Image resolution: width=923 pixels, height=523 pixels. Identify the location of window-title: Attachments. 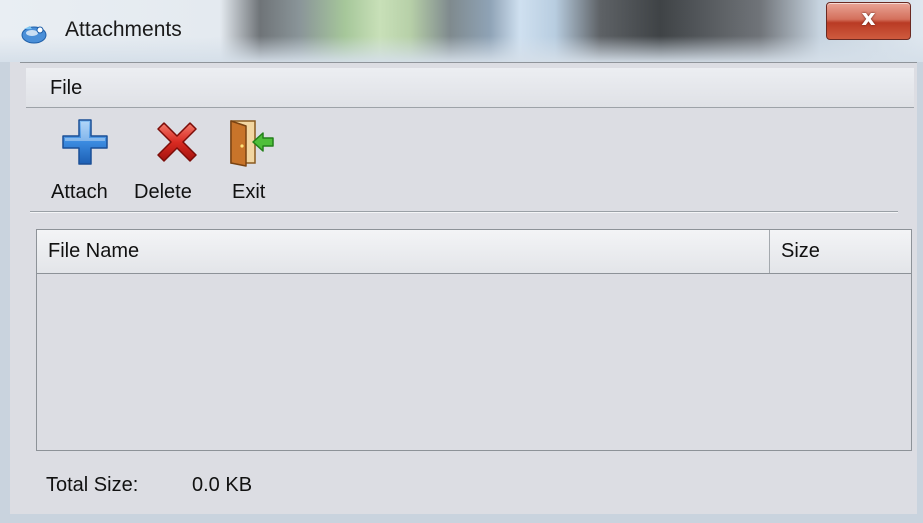
(123, 29).